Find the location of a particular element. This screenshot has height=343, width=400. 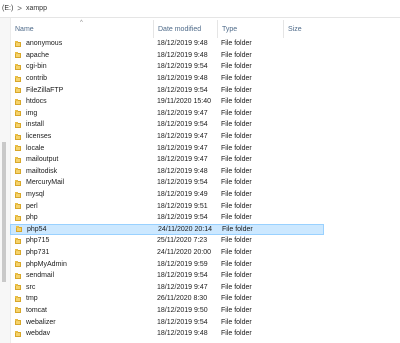

file-row: webalizer 18/12/2019 9:54 File folder is located at coordinates (167, 322).